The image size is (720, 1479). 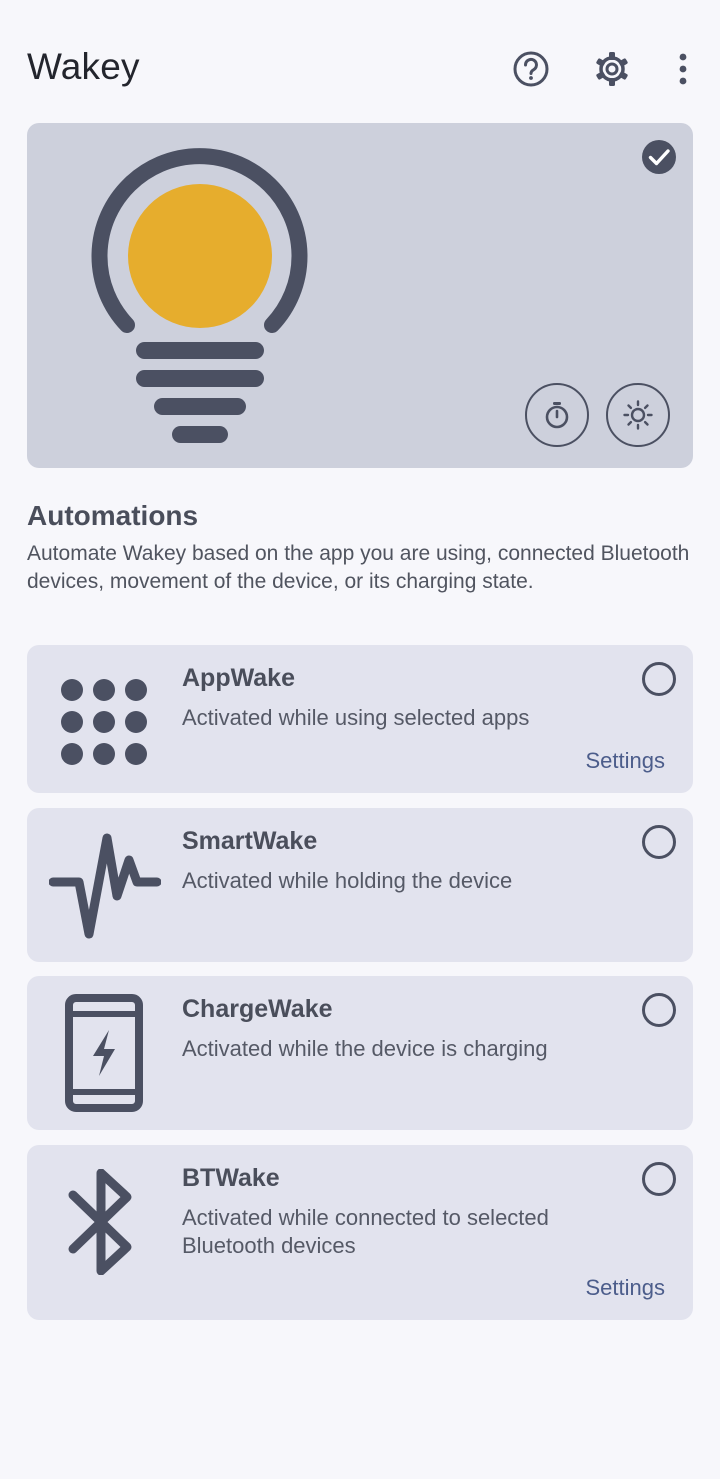 What do you see at coordinates (531, 69) in the screenshot?
I see `help-icon` at bounding box center [531, 69].